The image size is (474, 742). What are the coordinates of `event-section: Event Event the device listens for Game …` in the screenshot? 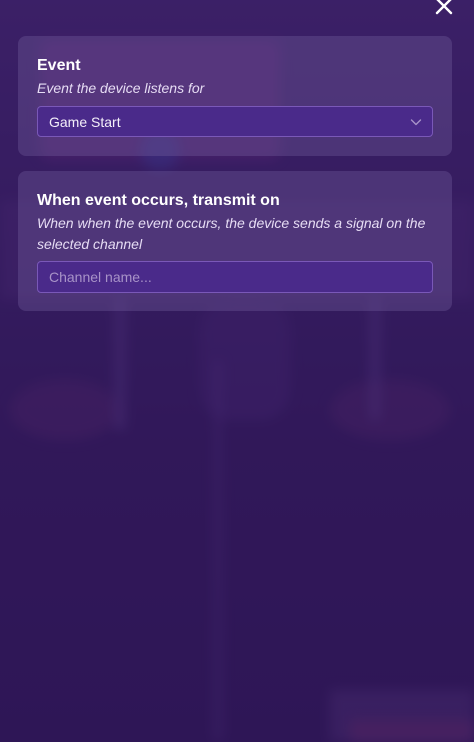 It's located at (235, 96).